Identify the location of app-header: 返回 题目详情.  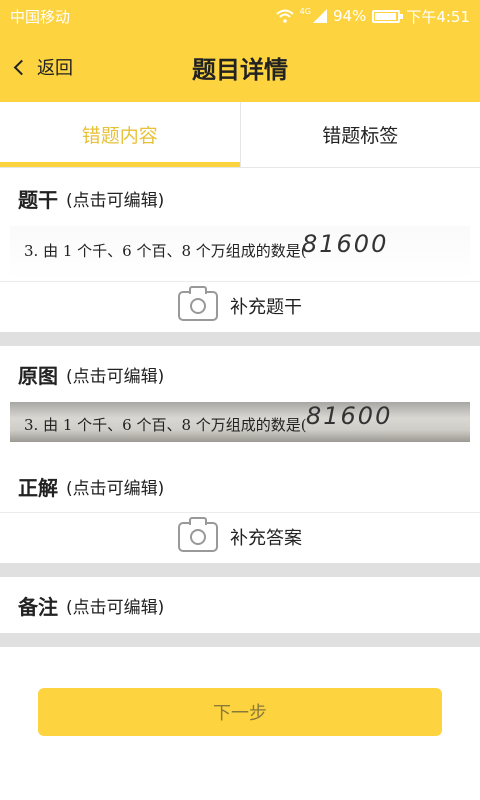
(240, 67).